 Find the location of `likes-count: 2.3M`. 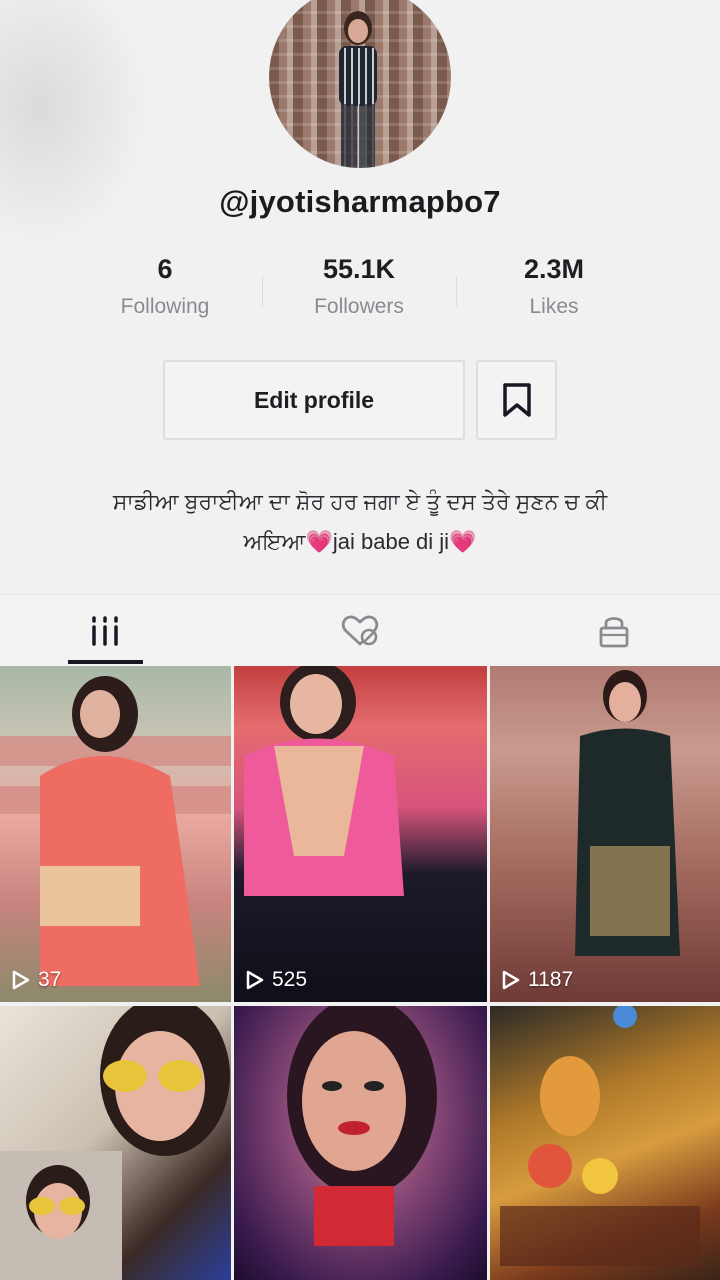

likes-count: 2.3M is located at coordinates (554, 269).